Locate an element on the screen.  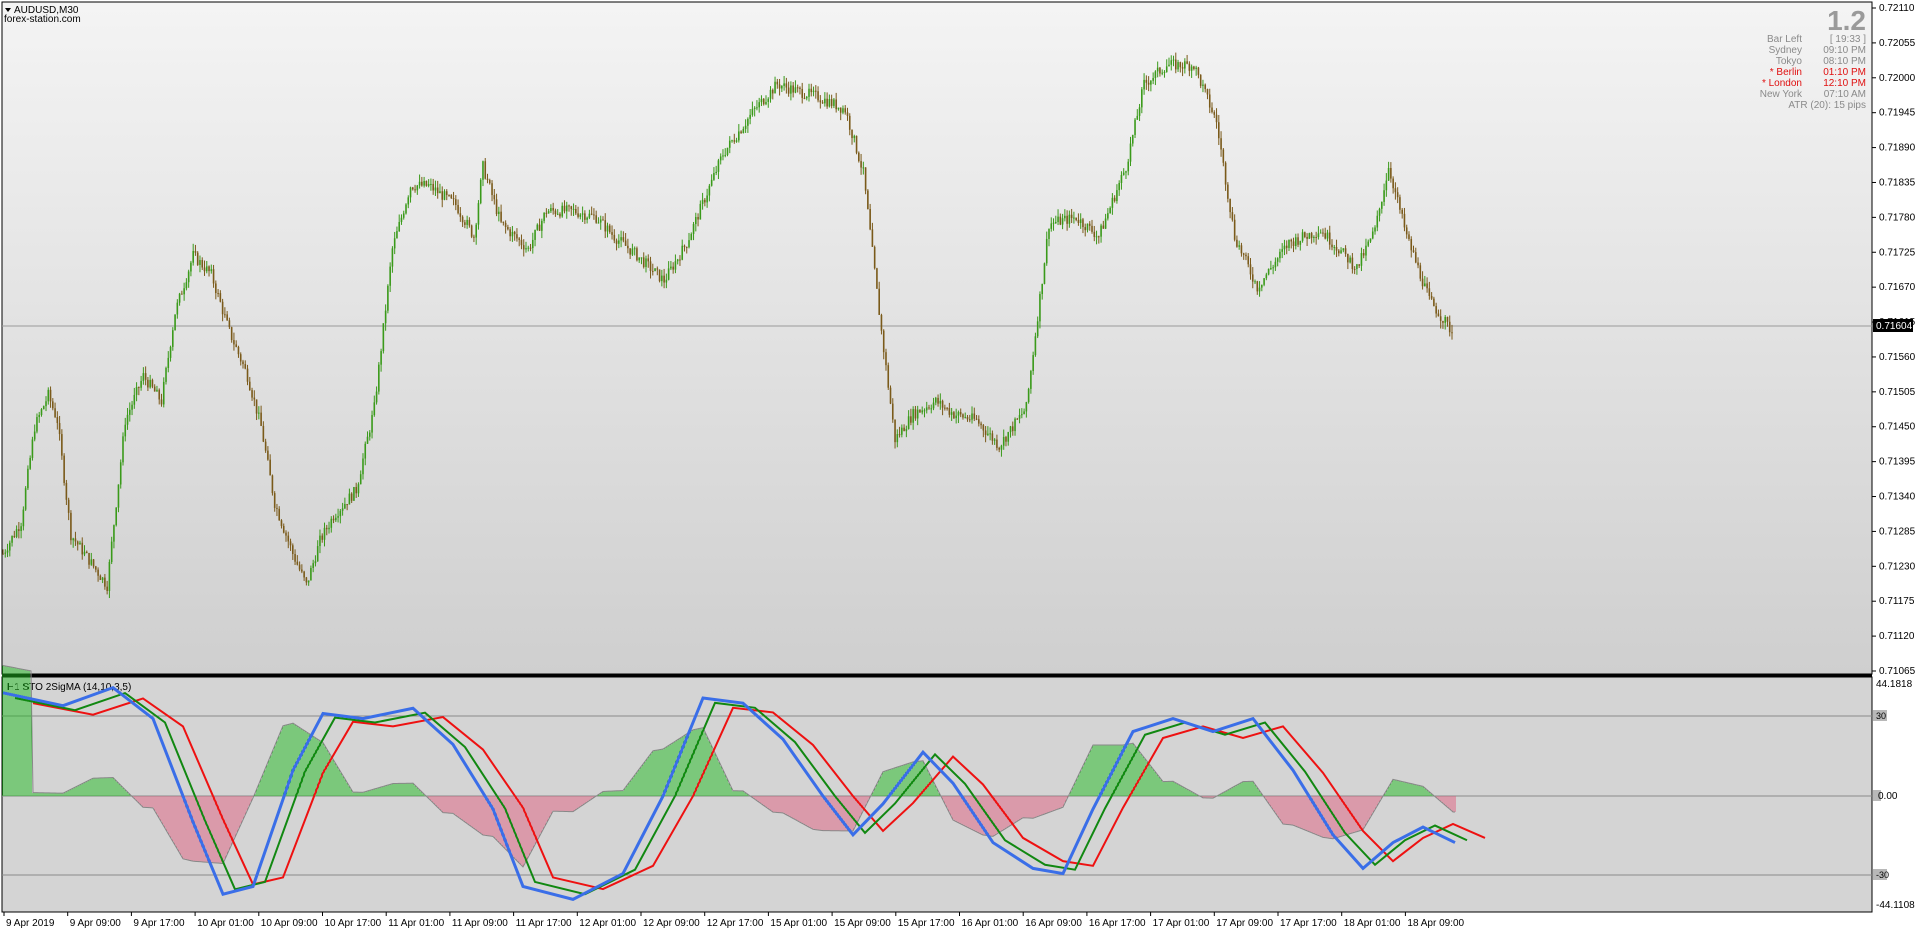
time-label: 10 Apr 17:00 is located at coordinates (353, 923).